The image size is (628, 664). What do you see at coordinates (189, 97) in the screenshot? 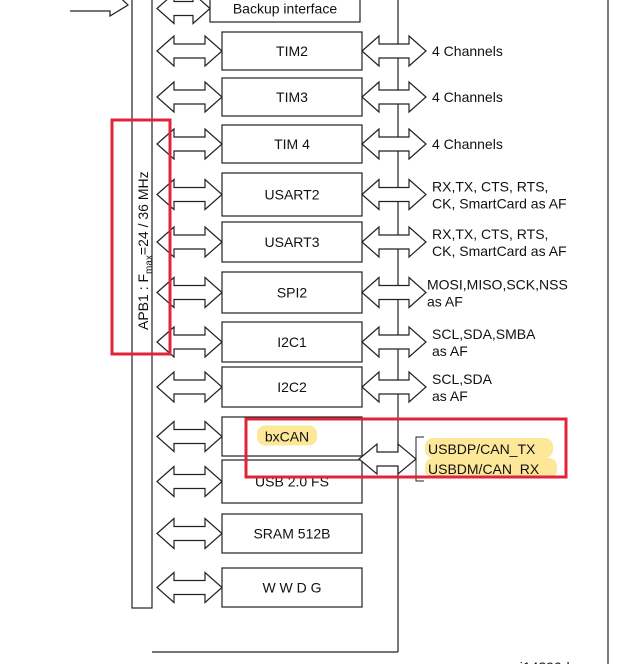
I see `bus-arrow-tim3` at bounding box center [189, 97].